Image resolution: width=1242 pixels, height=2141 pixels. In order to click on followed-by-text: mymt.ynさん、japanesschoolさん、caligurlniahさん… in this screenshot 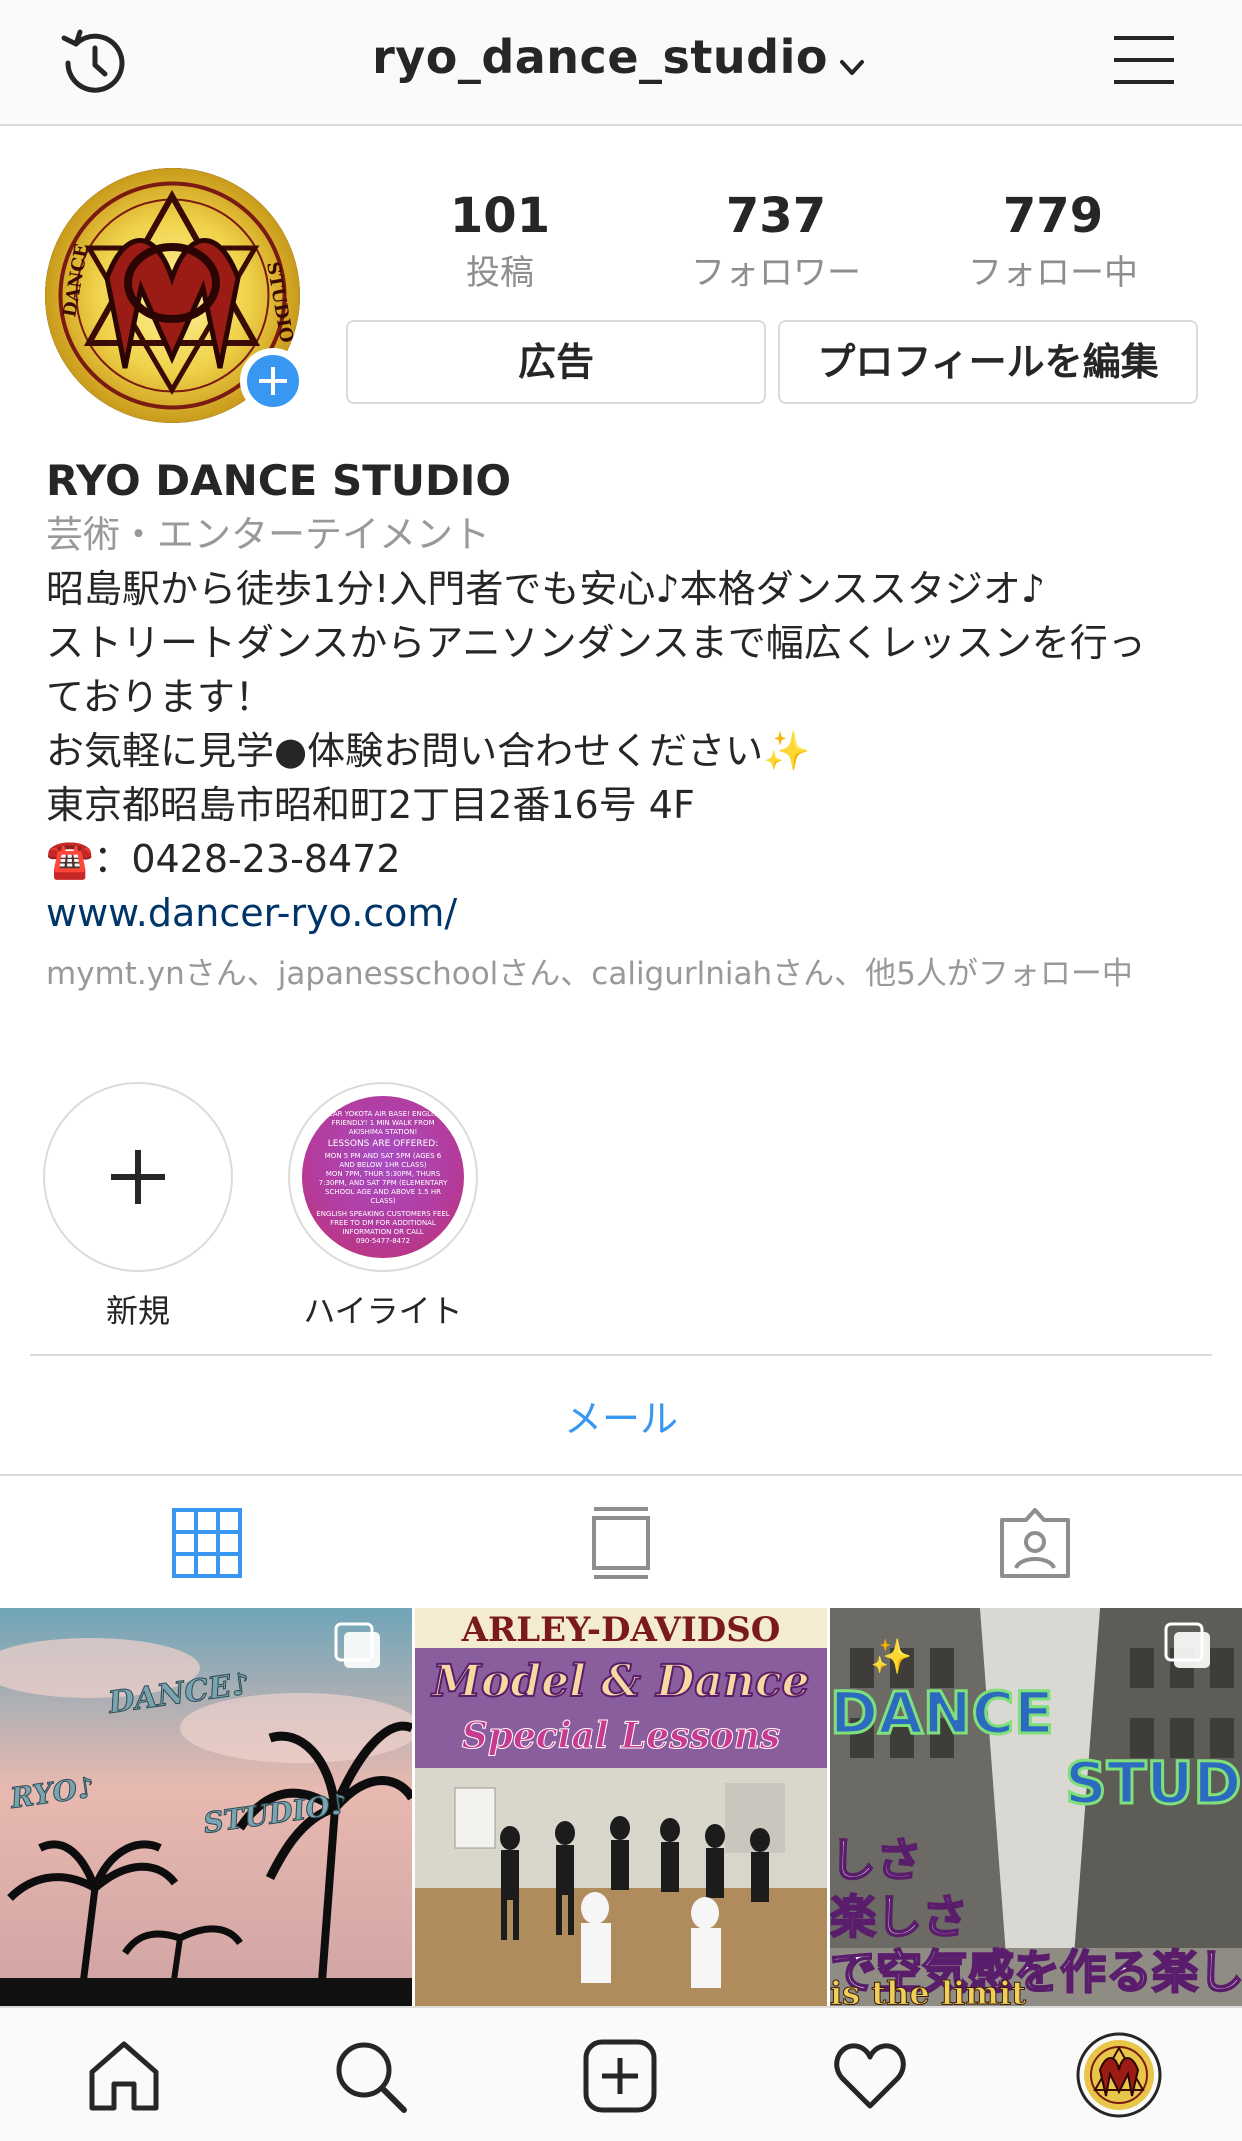, I will do `click(621, 974)`.